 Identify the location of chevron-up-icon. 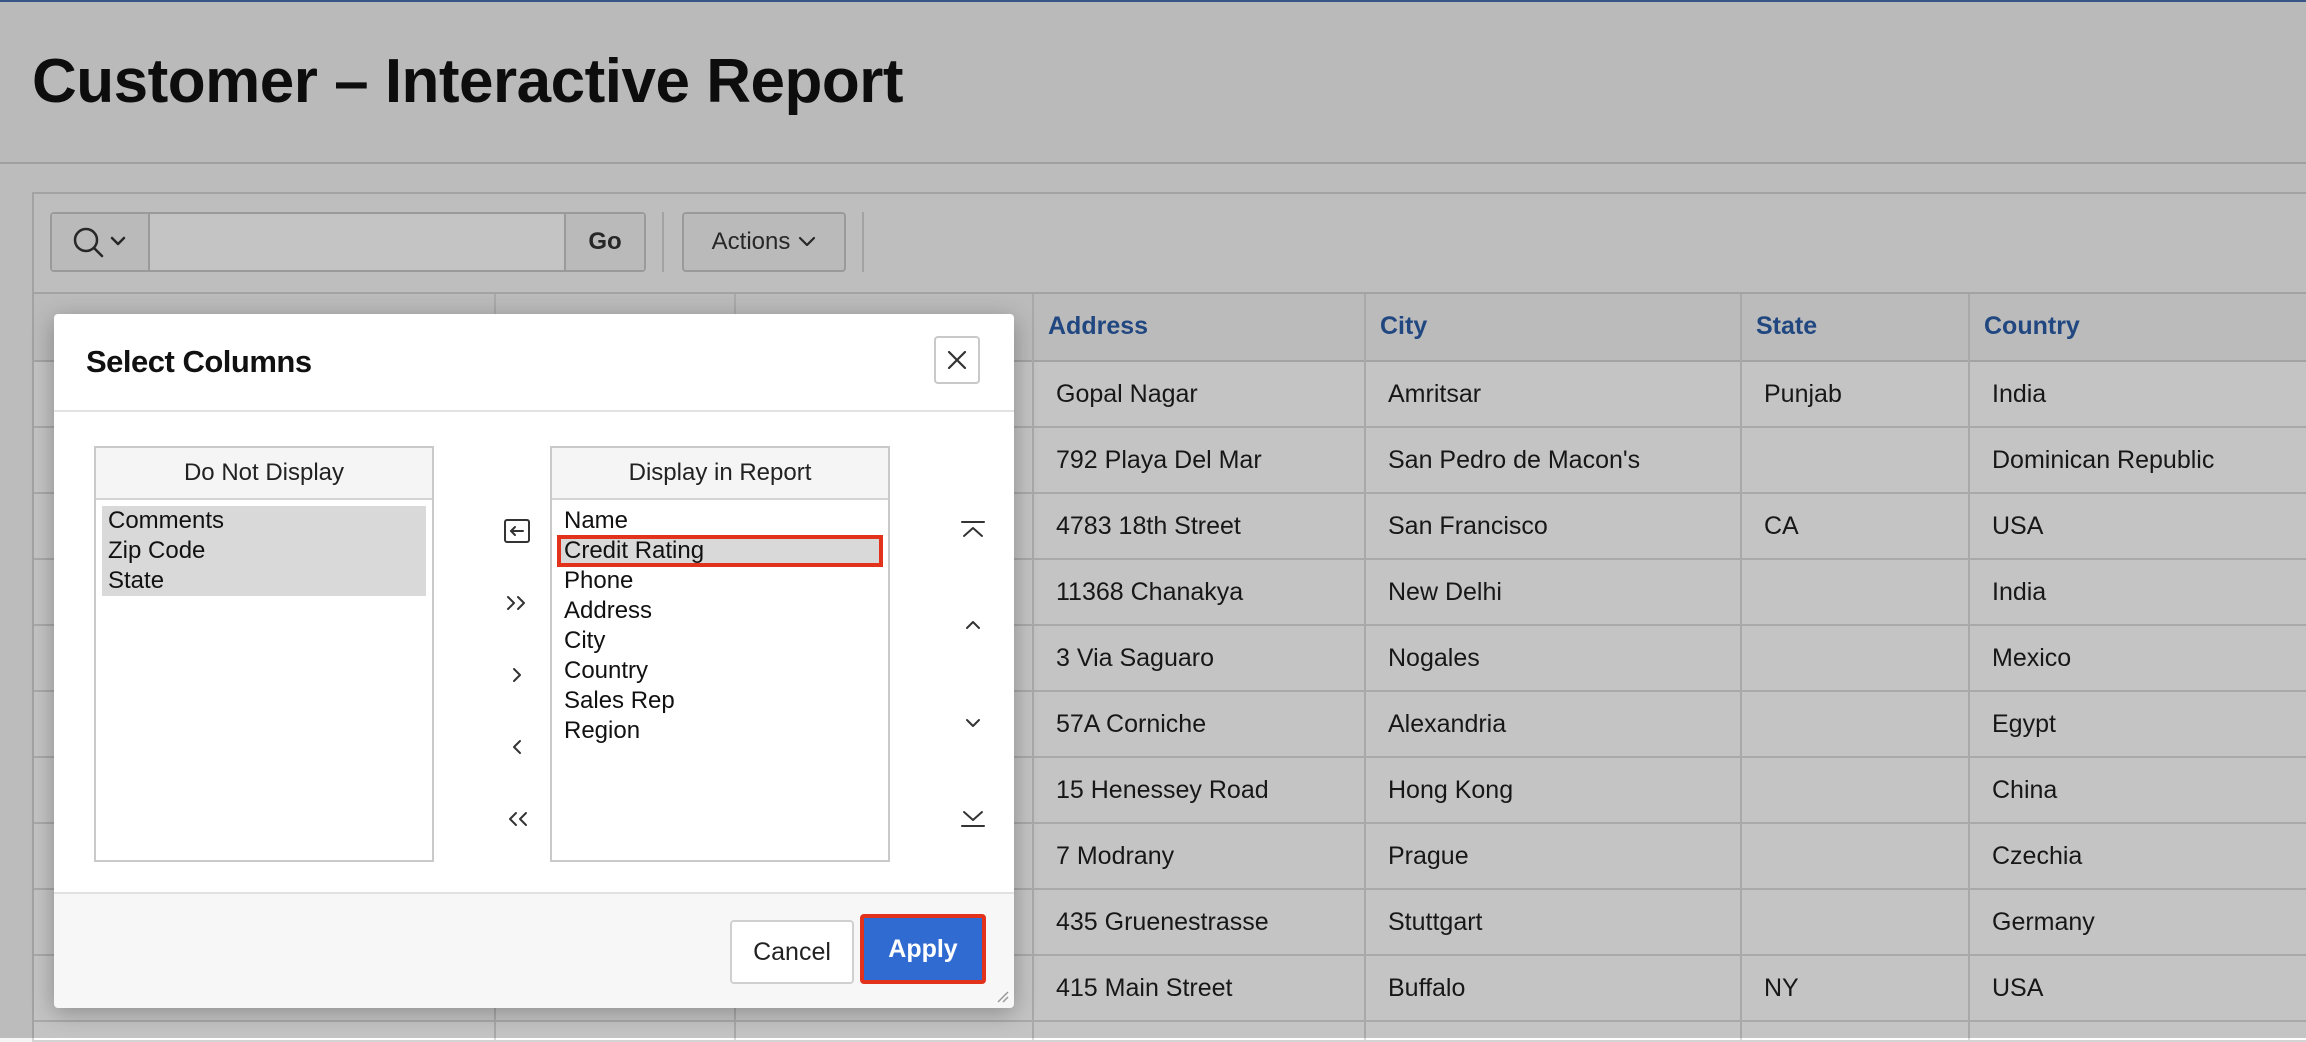
(973, 625).